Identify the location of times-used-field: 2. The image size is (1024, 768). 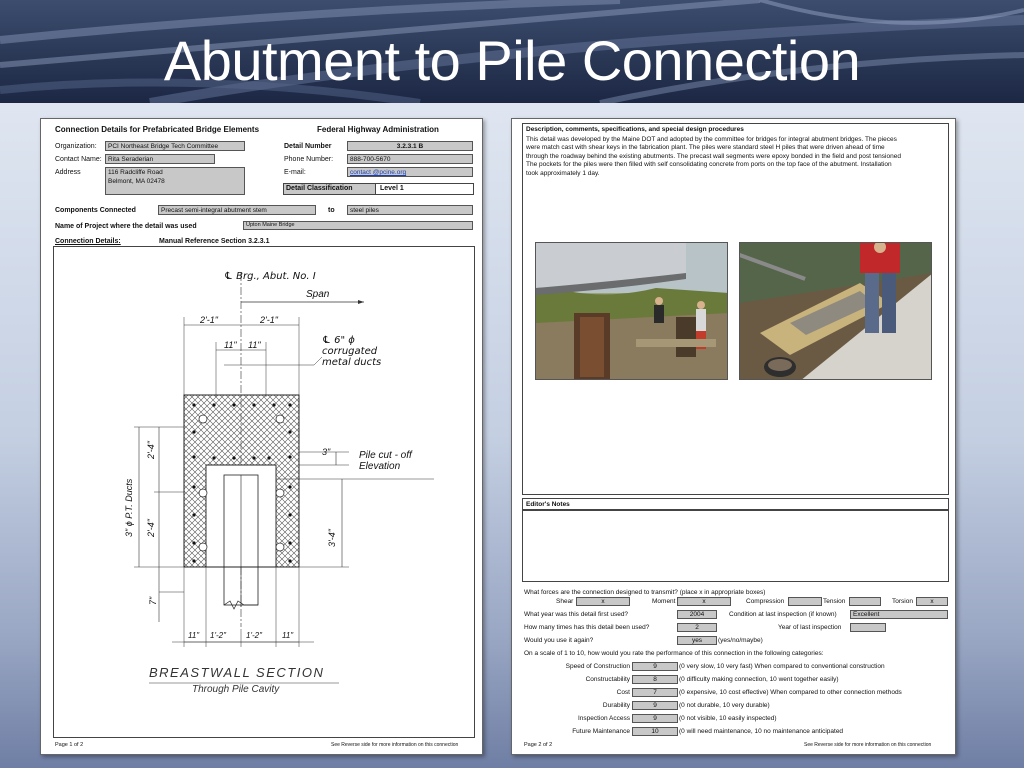
(697, 627).